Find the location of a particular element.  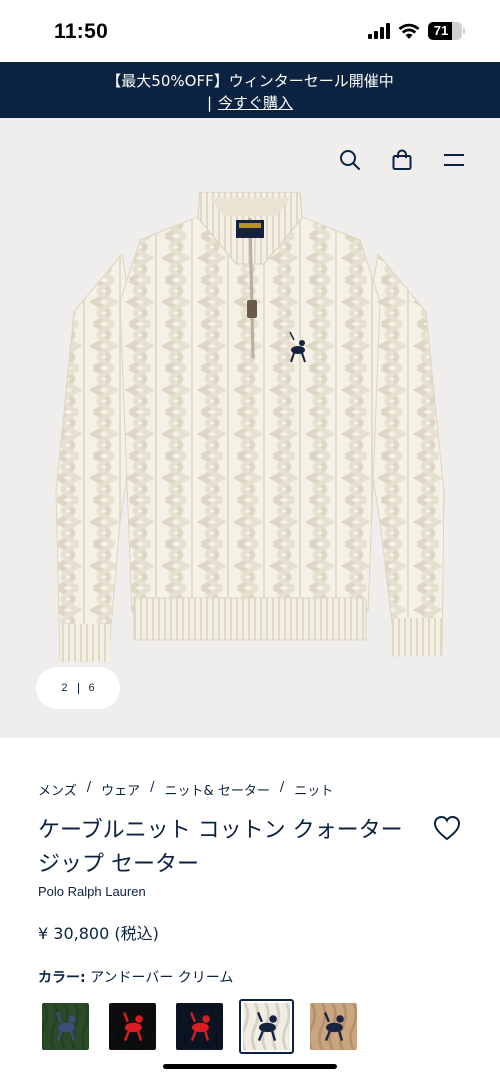

pager-total: 6 is located at coordinates (91, 688).